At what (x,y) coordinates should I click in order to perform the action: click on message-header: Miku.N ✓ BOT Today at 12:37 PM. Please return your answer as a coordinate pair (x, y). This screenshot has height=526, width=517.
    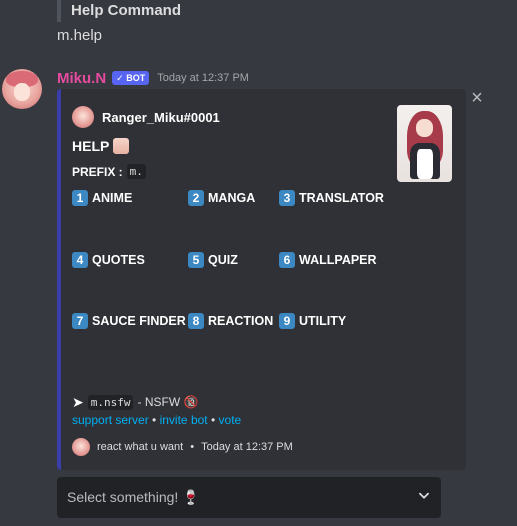
    Looking at the image, I should click on (153, 78).